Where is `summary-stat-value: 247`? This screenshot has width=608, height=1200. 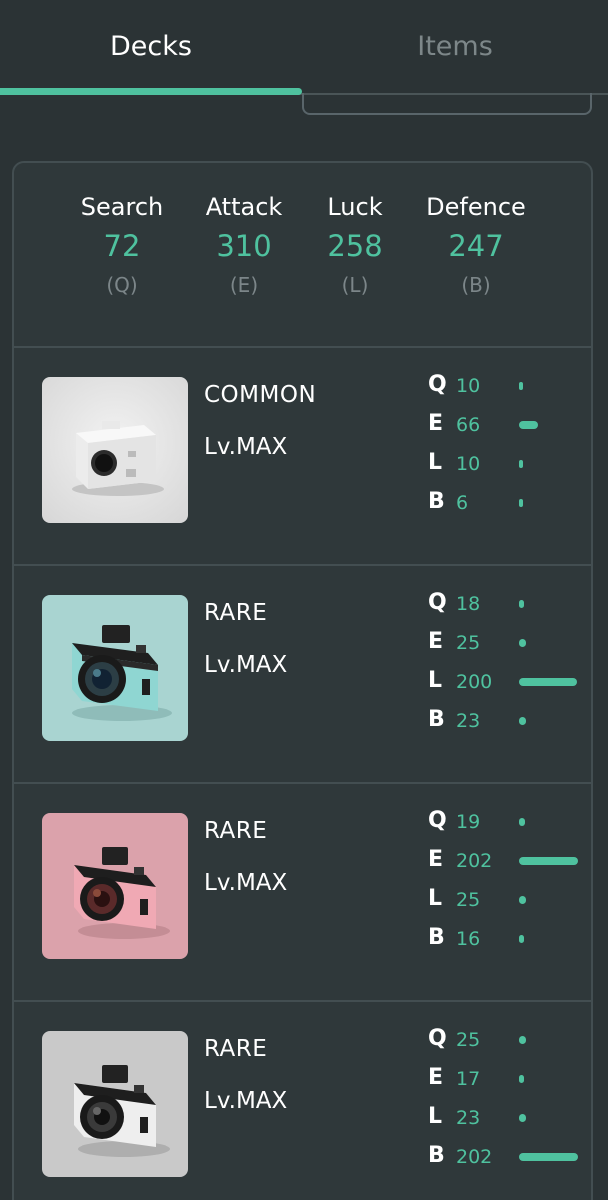
summary-stat-value: 247 is located at coordinates (476, 246).